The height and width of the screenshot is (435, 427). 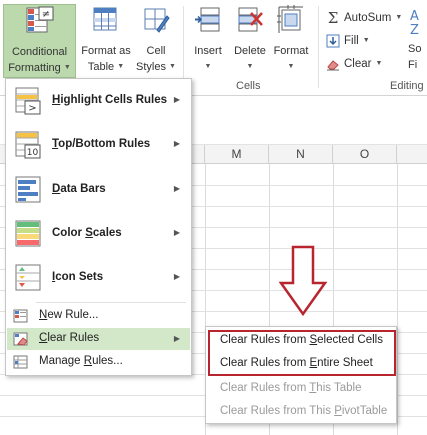 What do you see at coordinates (333, 41) in the screenshot?
I see `fill-down-icon` at bounding box center [333, 41].